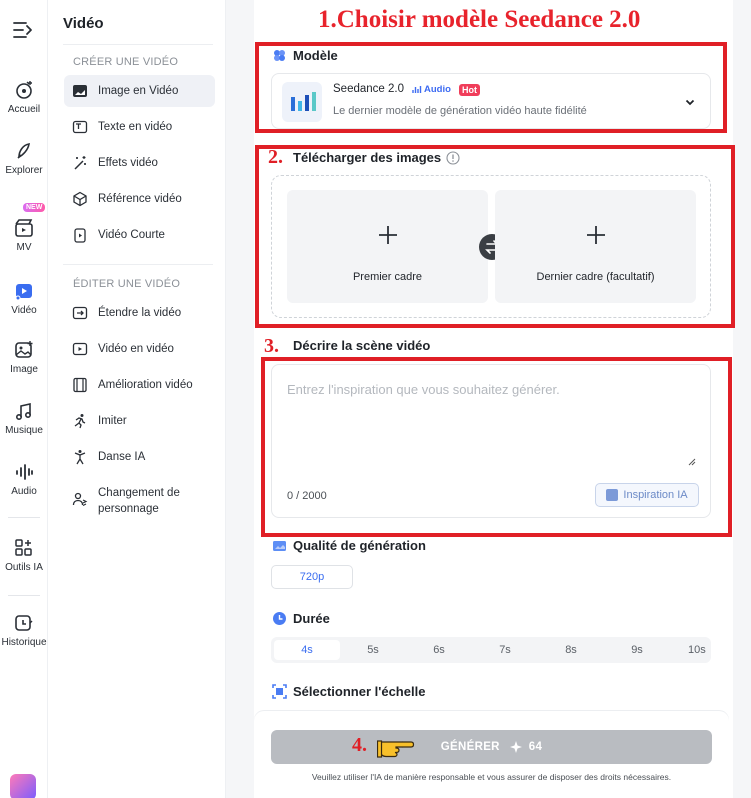 The width and height of the screenshot is (751, 798). Describe the element at coordinates (23, 412) in the screenshot. I see `music-icon` at that location.